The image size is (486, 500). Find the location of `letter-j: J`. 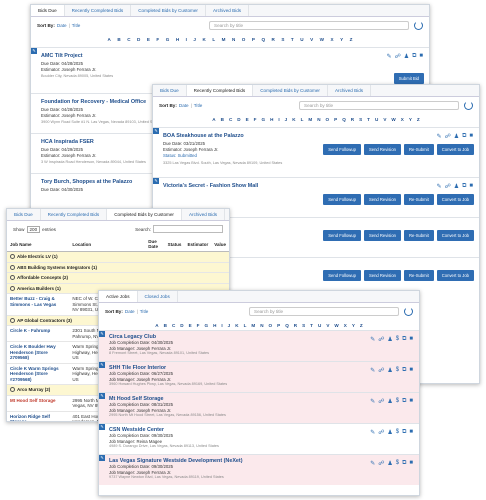

letter-j: J is located at coordinates (194, 39).